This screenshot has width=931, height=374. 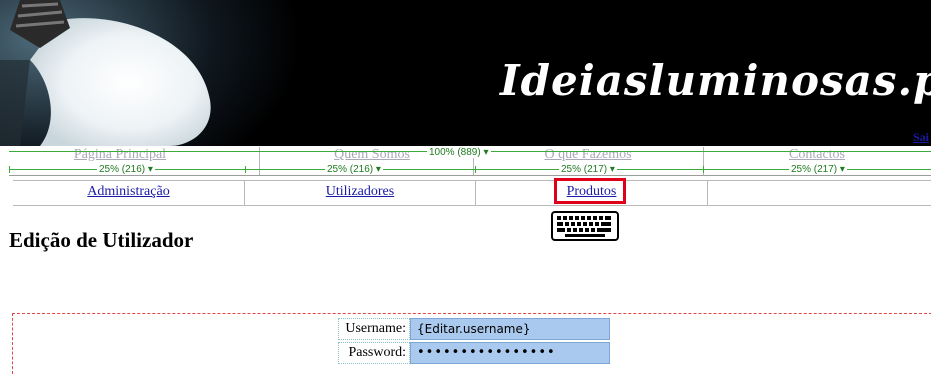 What do you see at coordinates (354, 169) in the screenshot?
I see `column-width-hint-2: 25% (216) ▾` at bounding box center [354, 169].